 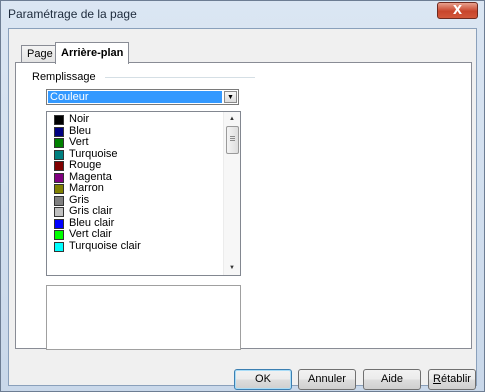 I want to click on fill-type-dropdown: Couleur ▼, so click(x=142, y=97).